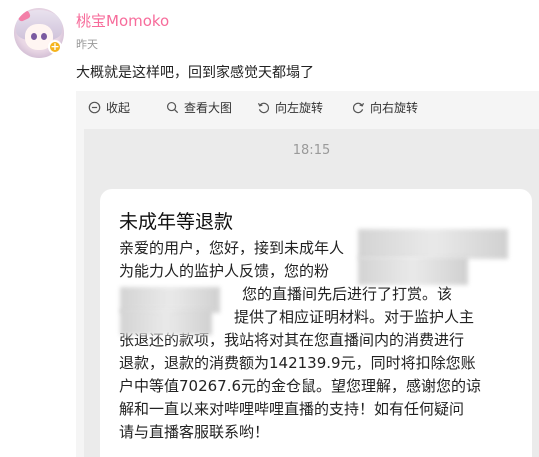 This screenshot has height=457, width=539. I want to click on image-toolbar: 收起 查看大图 向左旋转 向右旋转, so click(307, 107).